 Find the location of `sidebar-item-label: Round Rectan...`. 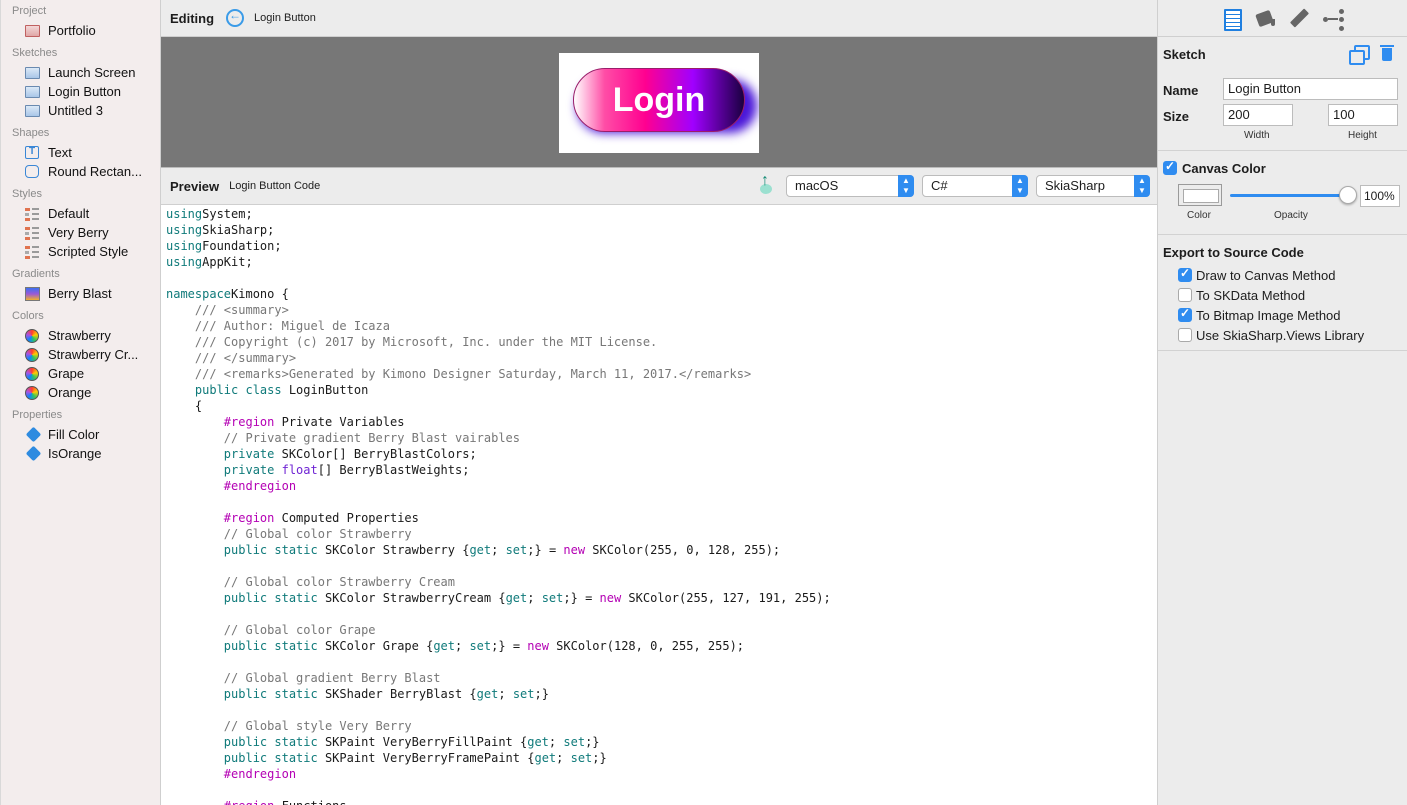

sidebar-item-label: Round Rectan... is located at coordinates (95, 171).